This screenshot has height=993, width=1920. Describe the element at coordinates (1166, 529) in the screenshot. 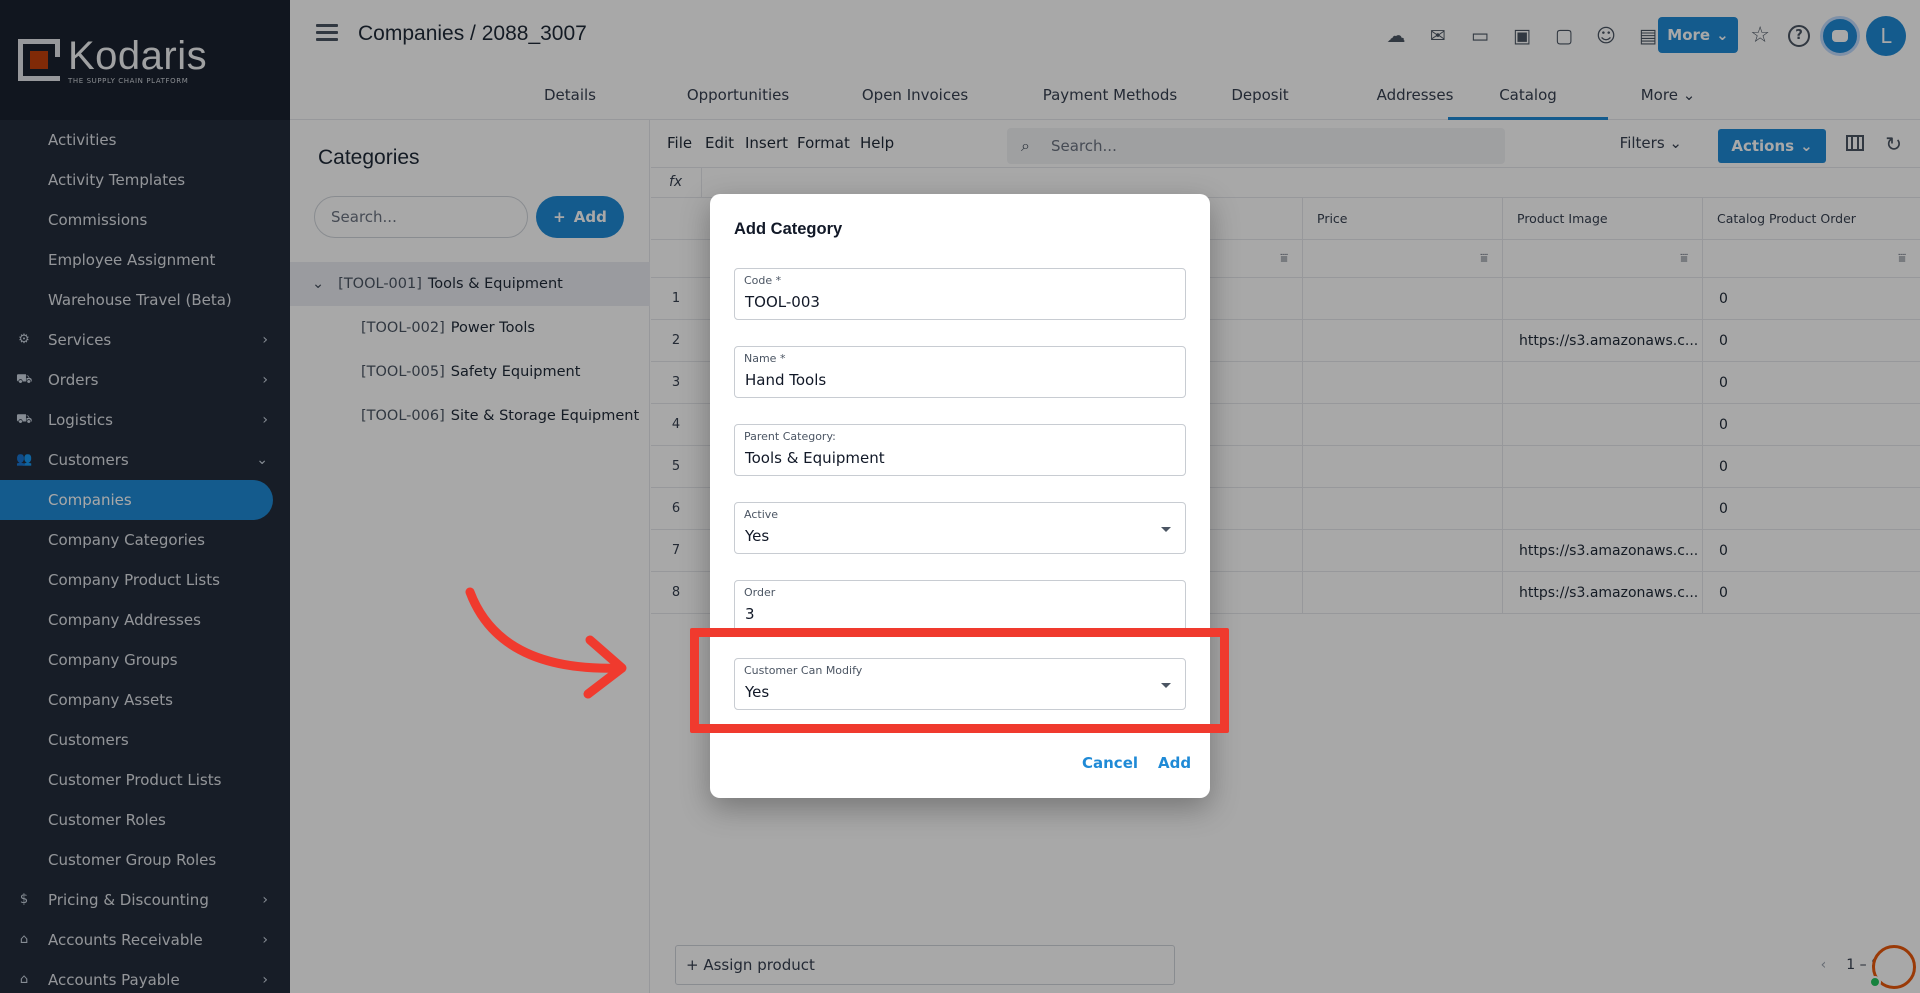

I see `dropdown-caret-icon` at that location.